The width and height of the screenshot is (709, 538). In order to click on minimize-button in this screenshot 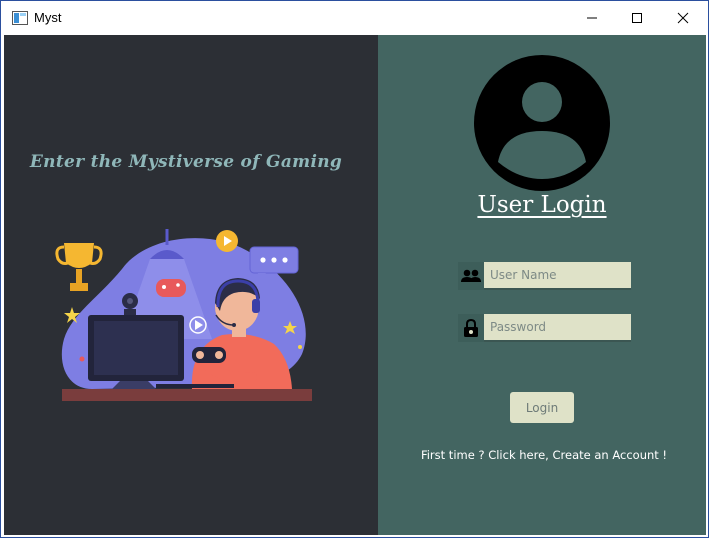, I will do `click(592, 18)`.